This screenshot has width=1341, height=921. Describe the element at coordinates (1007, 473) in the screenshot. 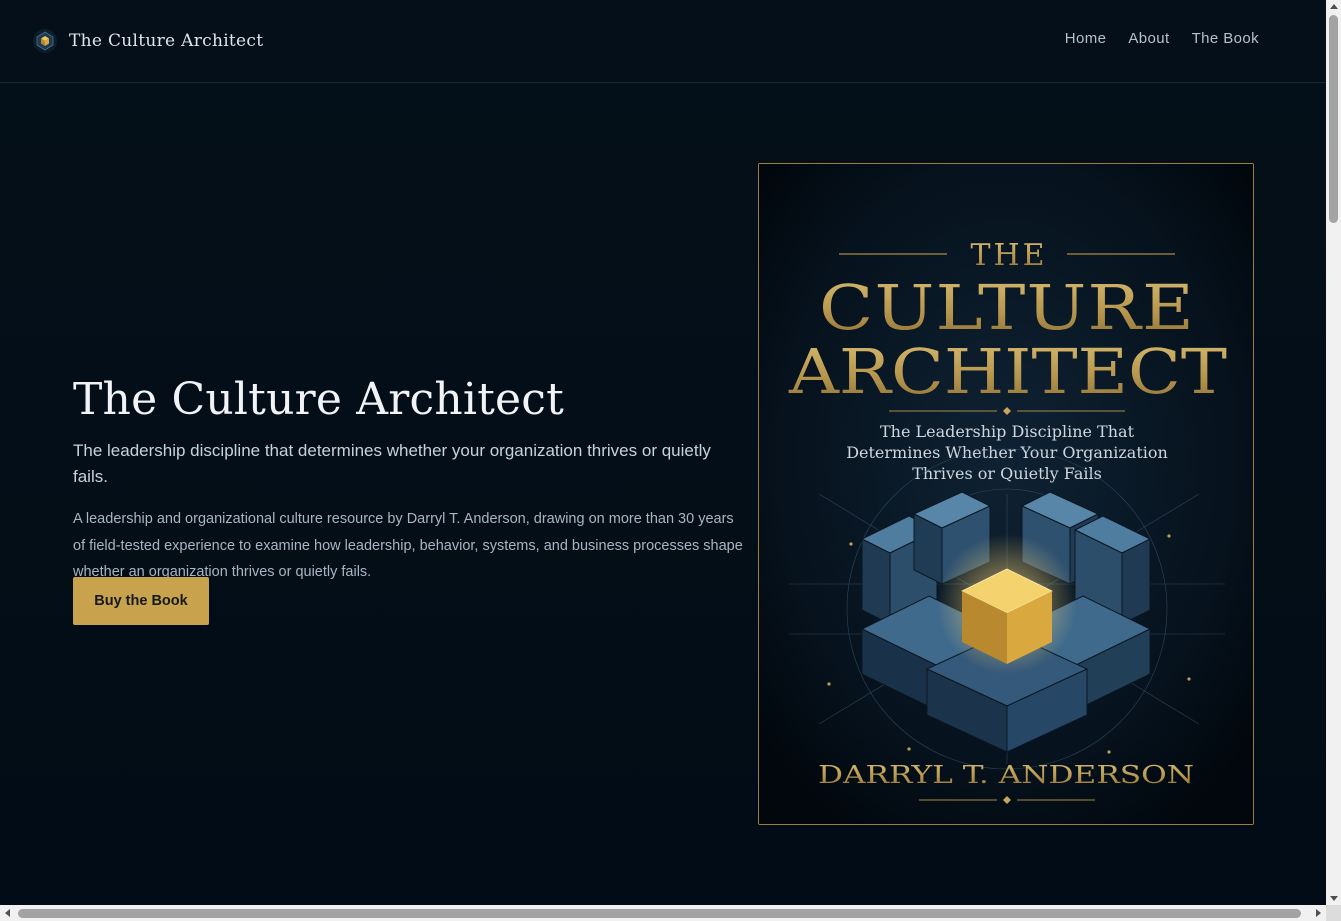

I see `cover-subtitle-line-3: Thrives or Quietly Fails` at that location.